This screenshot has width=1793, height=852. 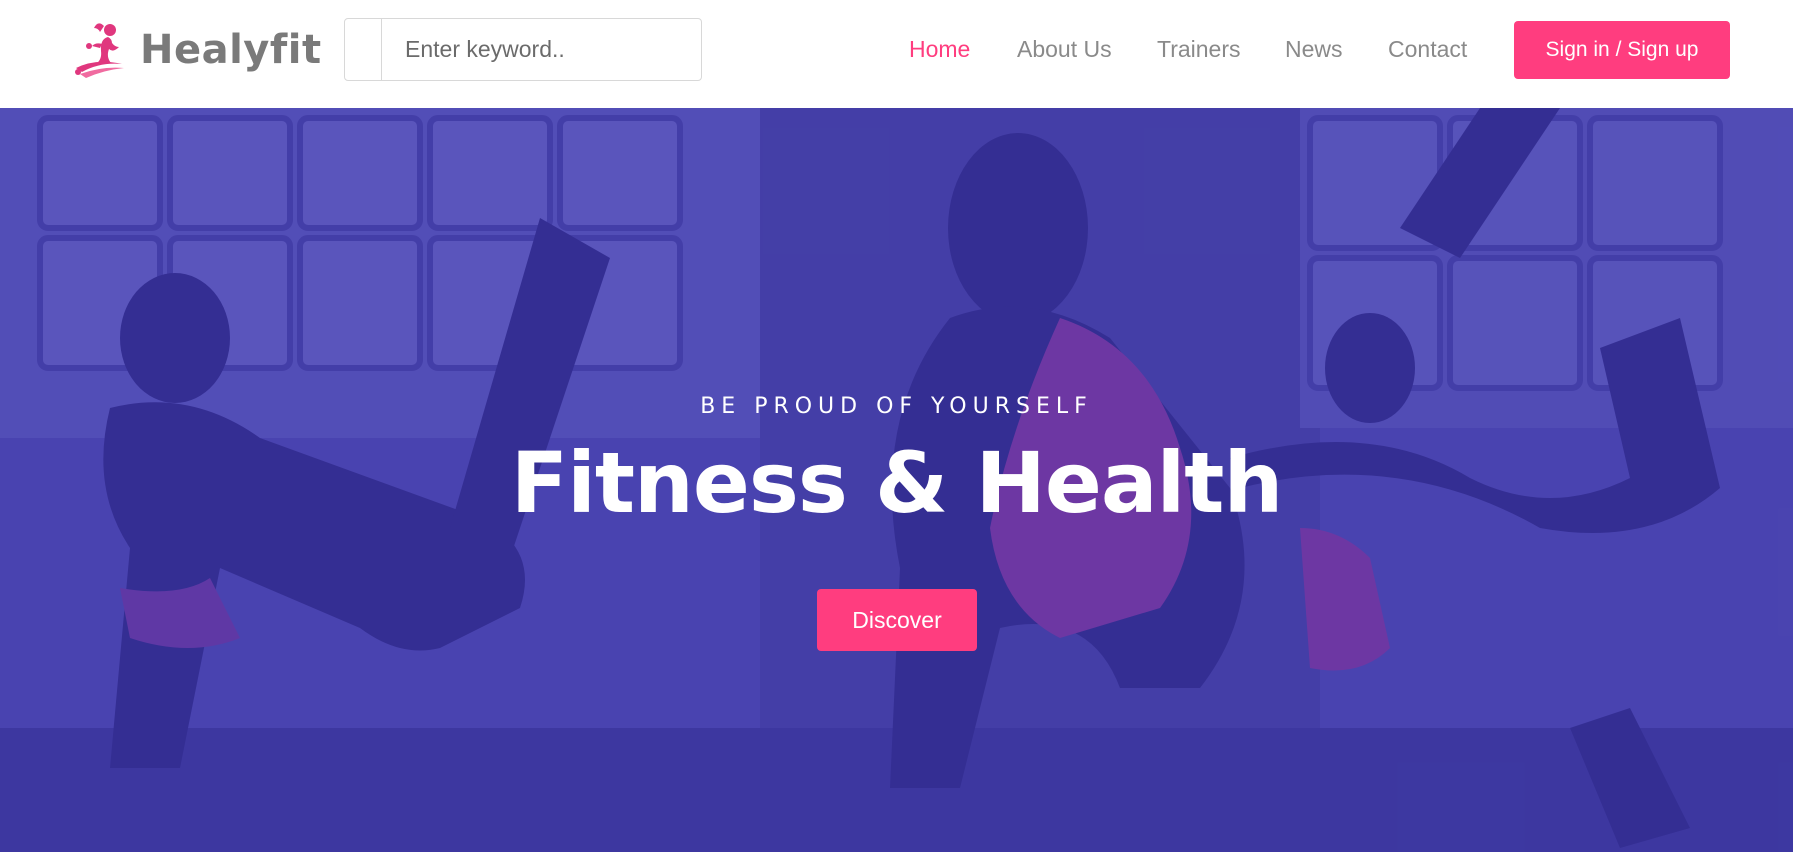 What do you see at coordinates (897, 620) in the screenshot?
I see `discover-button: Discover` at bounding box center [897, 620].